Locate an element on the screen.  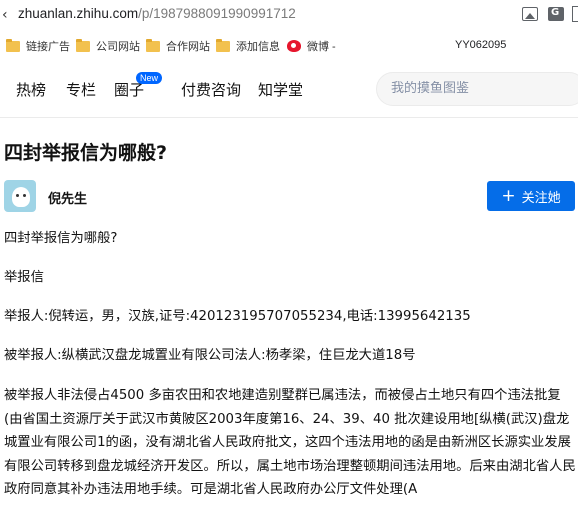
bookmark-weibo: 微博 - is located at coordinates (311, 46).